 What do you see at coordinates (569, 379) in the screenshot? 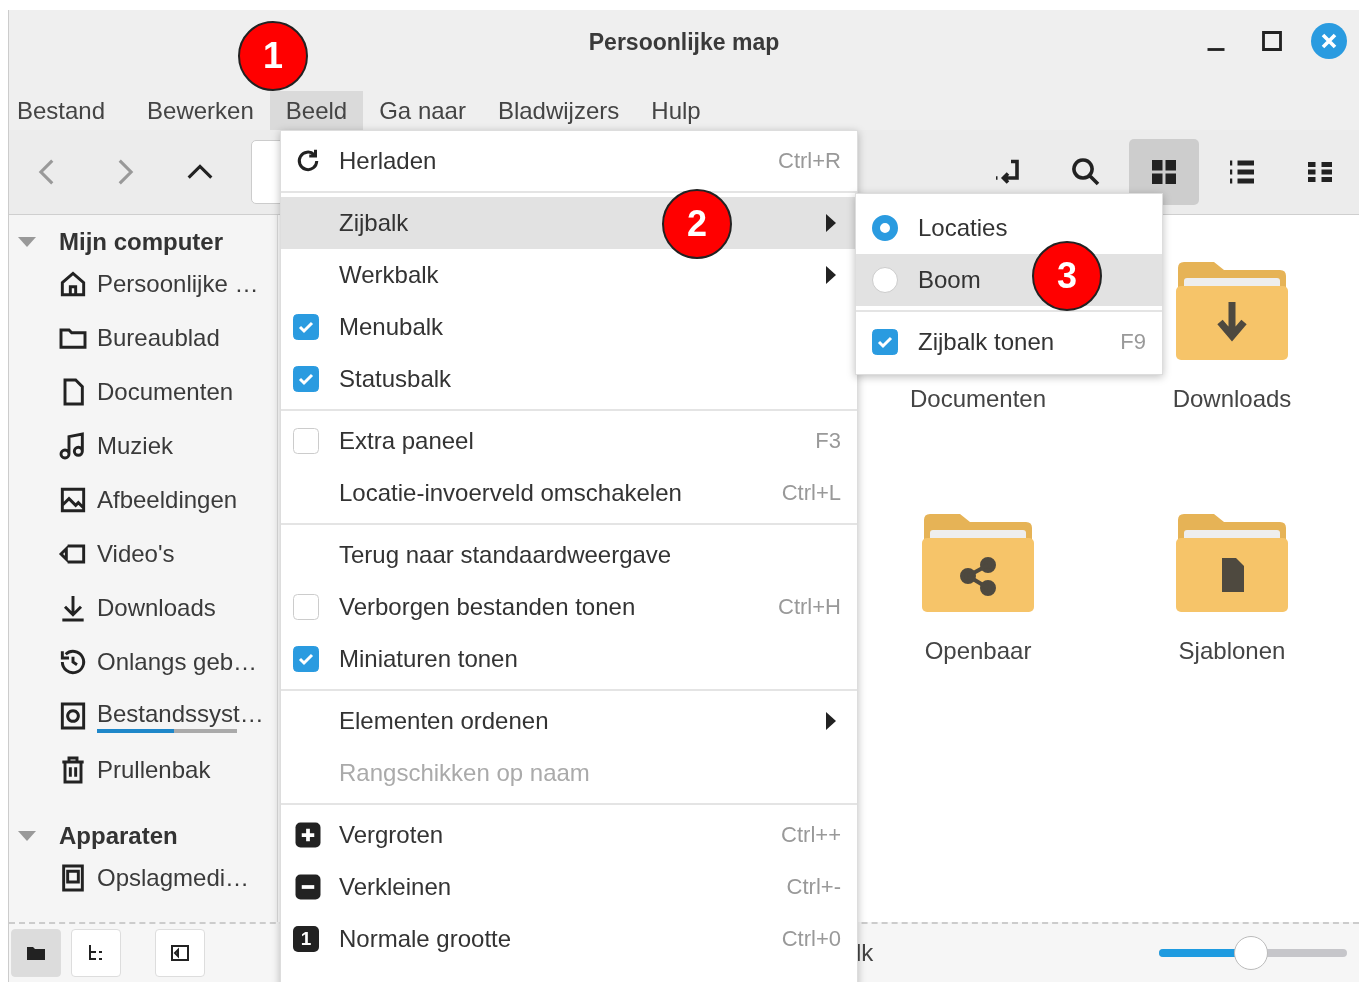
I see `menu-item: Statusbalk` at bounding box center [569, 379].